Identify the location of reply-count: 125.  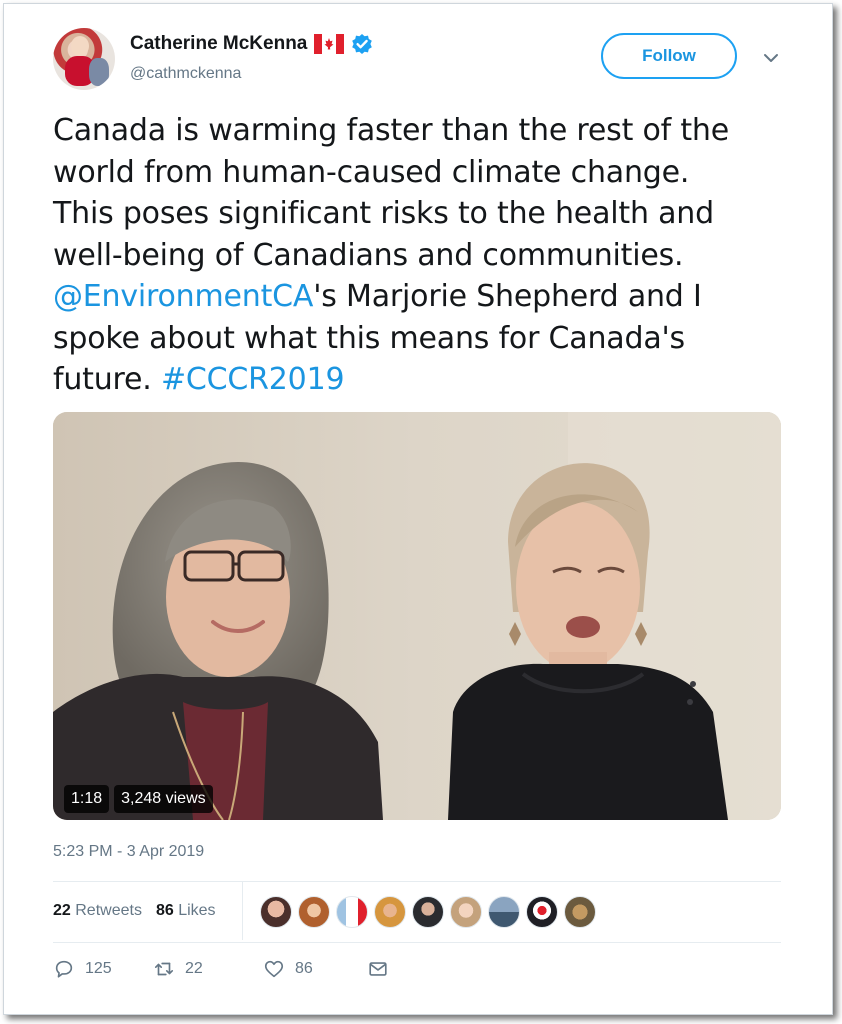
(98, 968).